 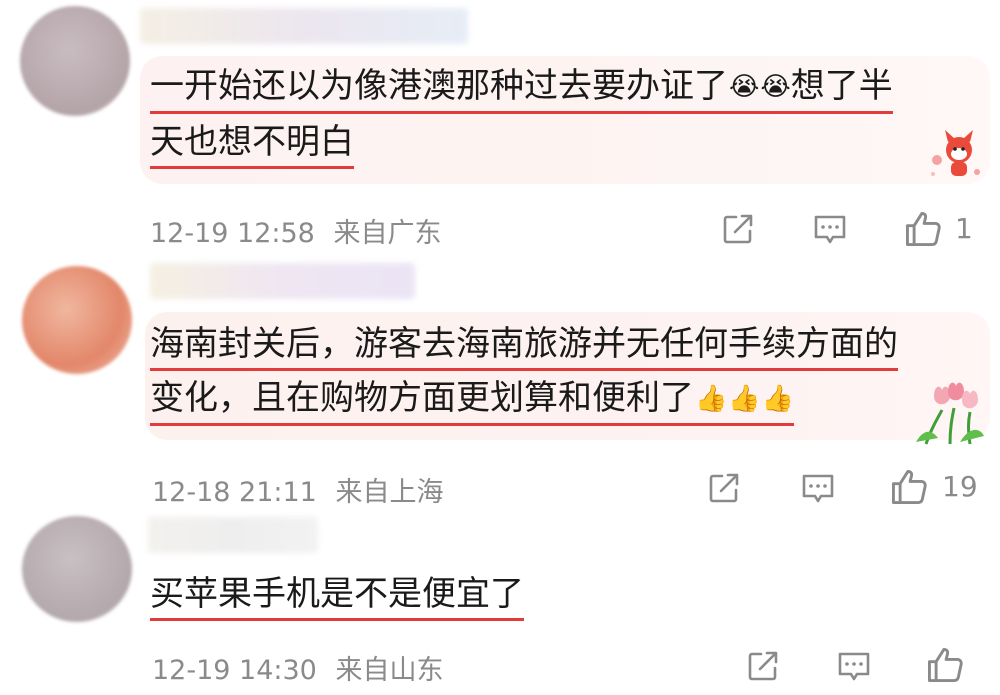 I want to click on comment-meta: 12-18 21:11 来自上海, so click(x=297, y=489).